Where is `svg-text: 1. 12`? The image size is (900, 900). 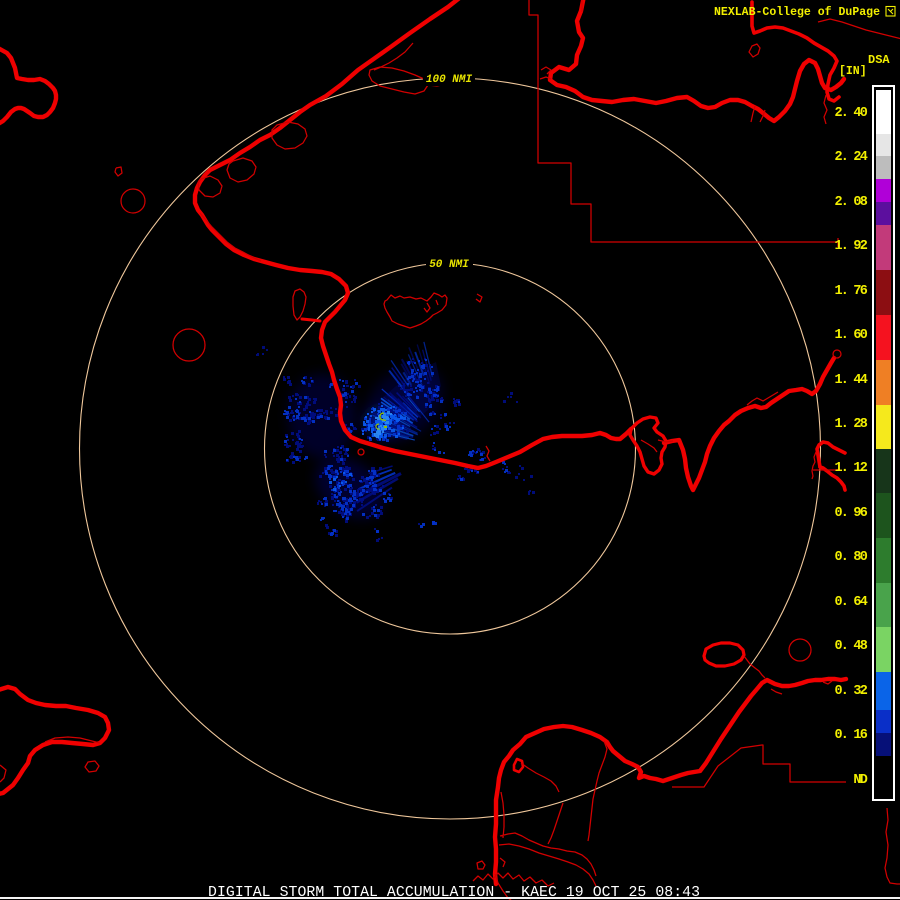 svg-text: 1. 12 is located at coordinates (850, 468).